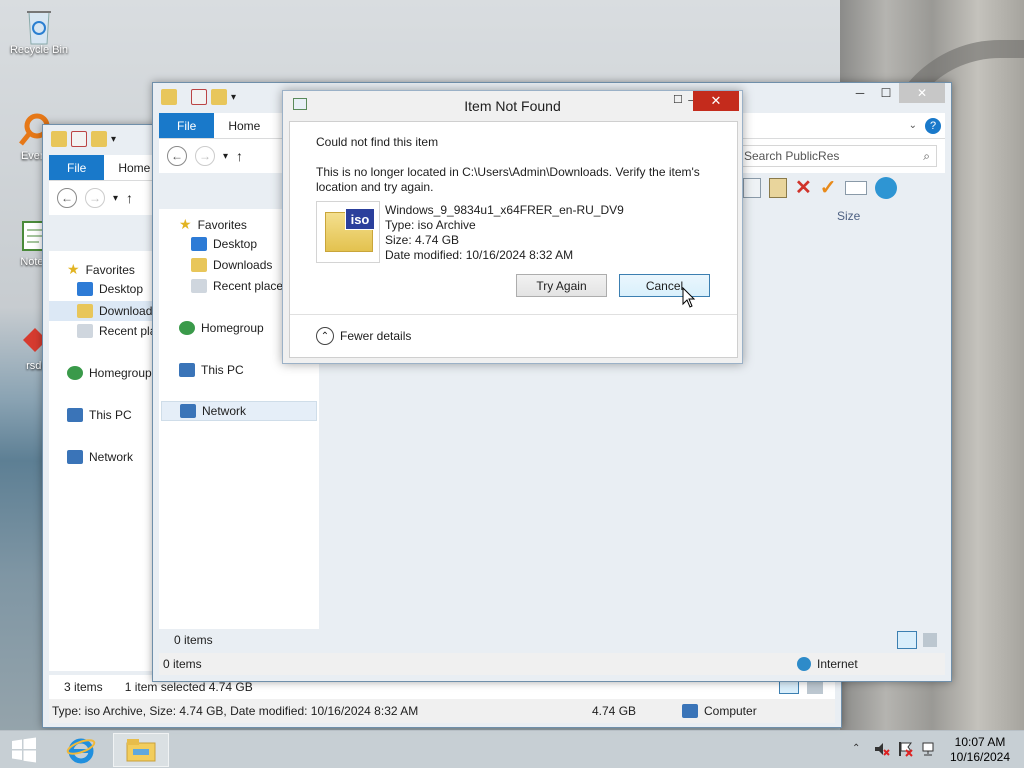 This screenshot has height=768, width=1024. I want to click on speaker-muted-icon, so click(882, 749).